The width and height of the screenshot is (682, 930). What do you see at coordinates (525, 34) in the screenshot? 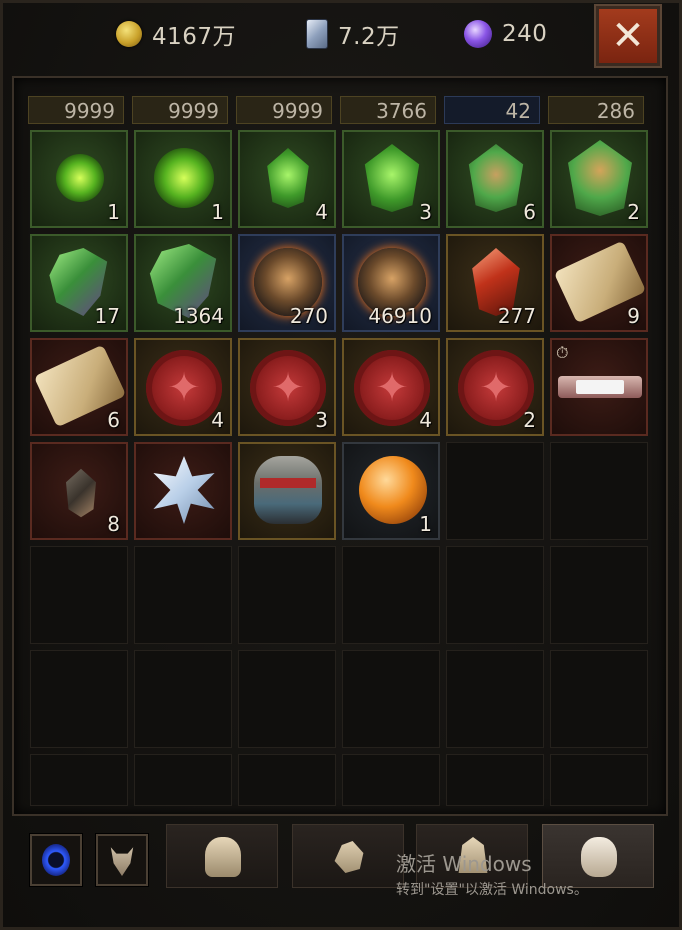
I see `currency-orb-value: 240` at bounding box center [525, 34].